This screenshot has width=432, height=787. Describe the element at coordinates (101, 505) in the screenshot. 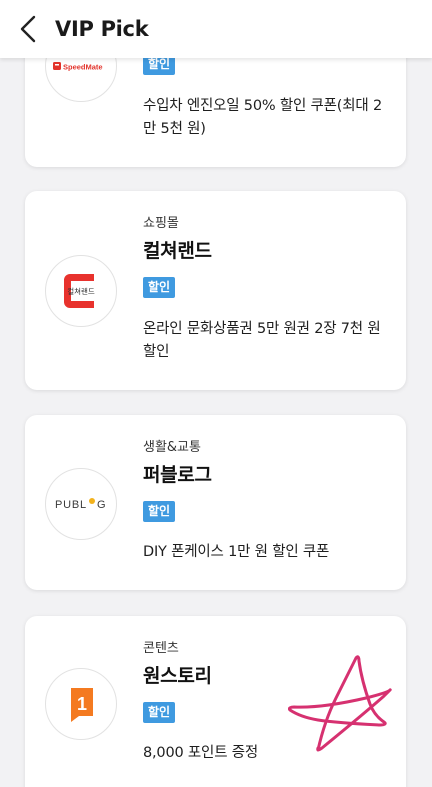

I see `svg-text: G` at that location.